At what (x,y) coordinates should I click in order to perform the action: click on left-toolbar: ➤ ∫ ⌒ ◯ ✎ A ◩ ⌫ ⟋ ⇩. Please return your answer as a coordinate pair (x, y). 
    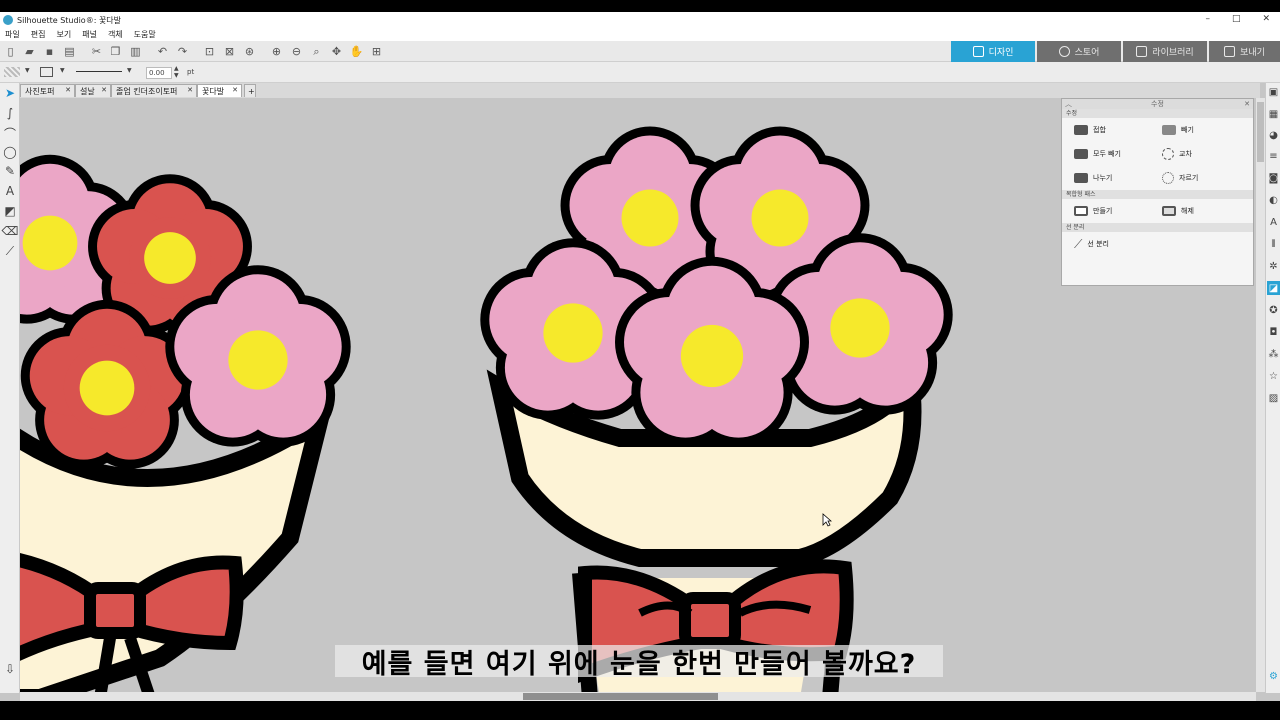
    Looking at the image, I should click on (10, 388).